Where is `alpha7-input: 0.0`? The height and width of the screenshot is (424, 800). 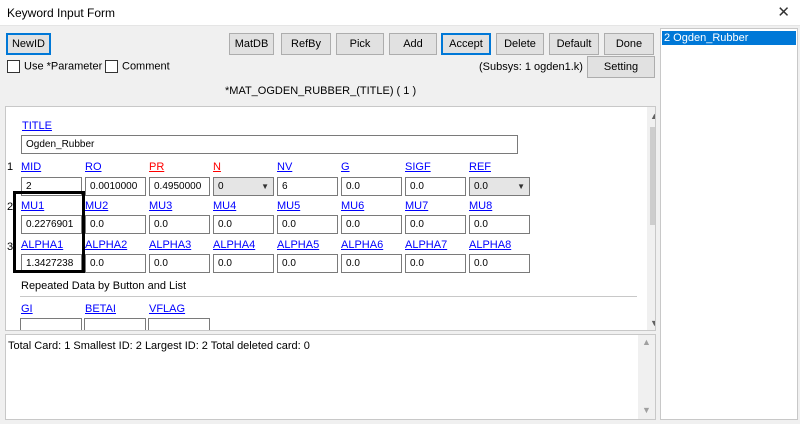
alpha7-input: 0.0 is located at coordinates (435, 263).